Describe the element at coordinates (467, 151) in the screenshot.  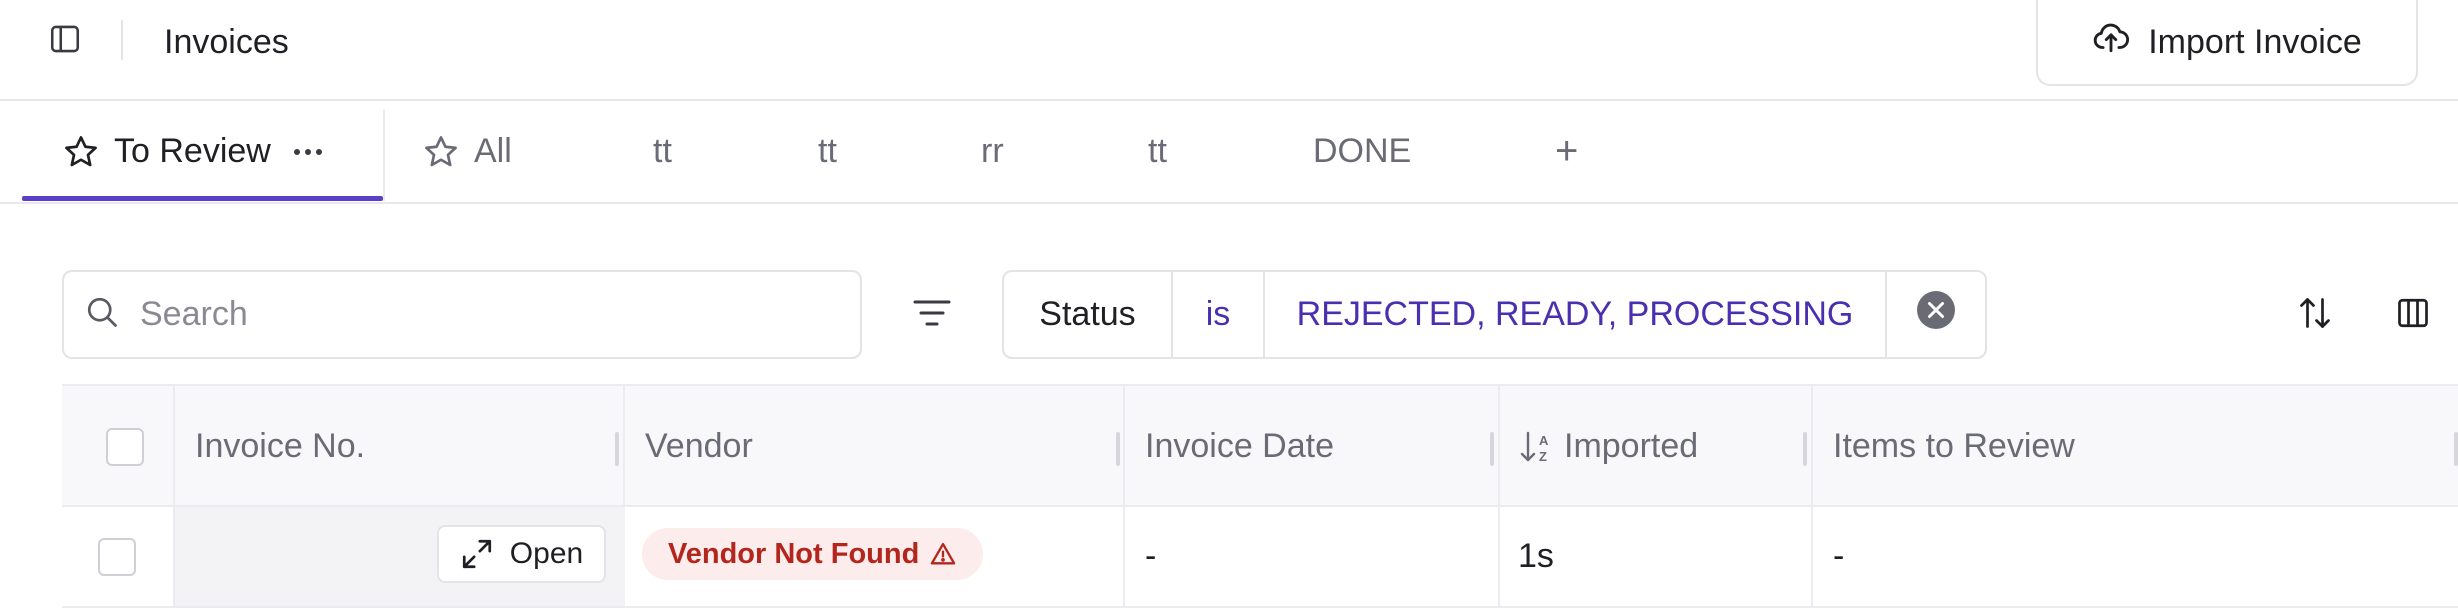
I see `tab-all: All` at that location.